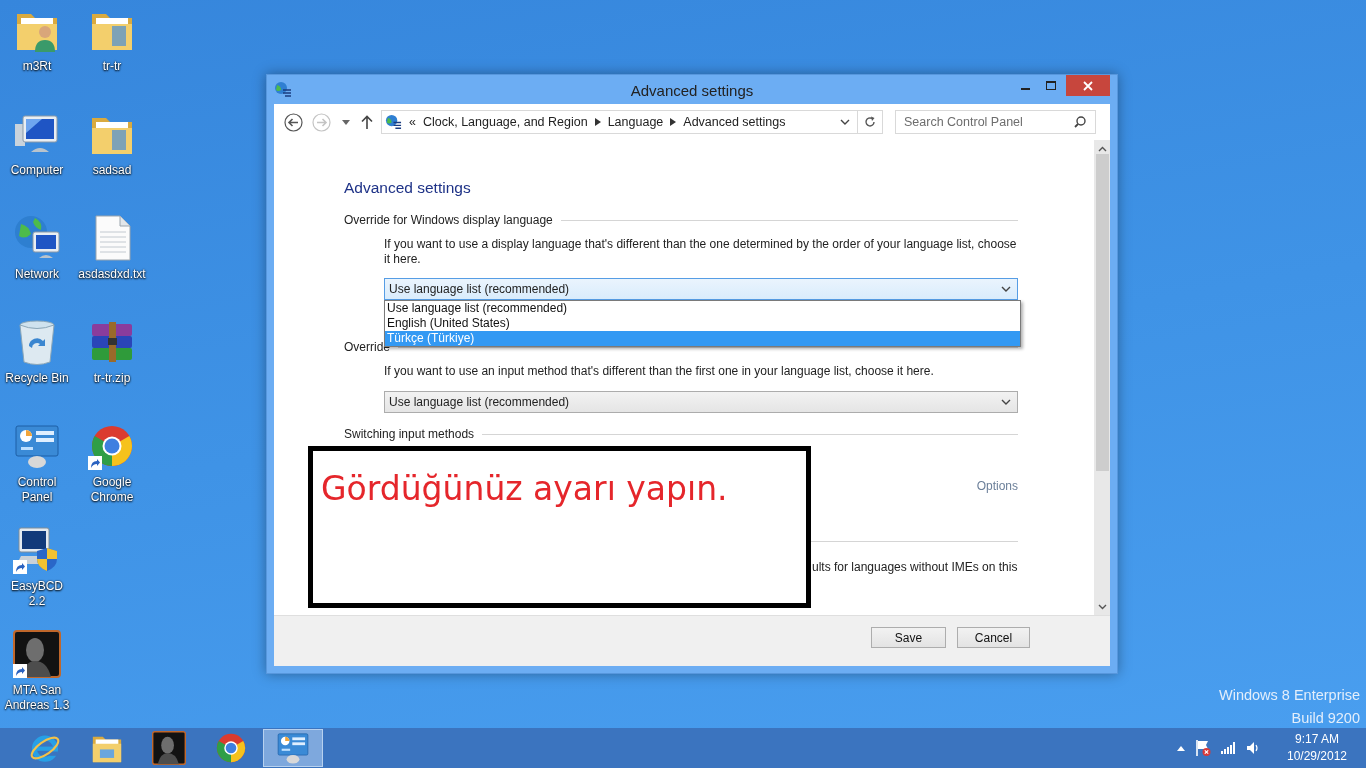 The height and width of the screenshot is (768, 1366). Describe the element at coordinates (367, 122) in the screenshot. I see `up-arrow-button` at that location.